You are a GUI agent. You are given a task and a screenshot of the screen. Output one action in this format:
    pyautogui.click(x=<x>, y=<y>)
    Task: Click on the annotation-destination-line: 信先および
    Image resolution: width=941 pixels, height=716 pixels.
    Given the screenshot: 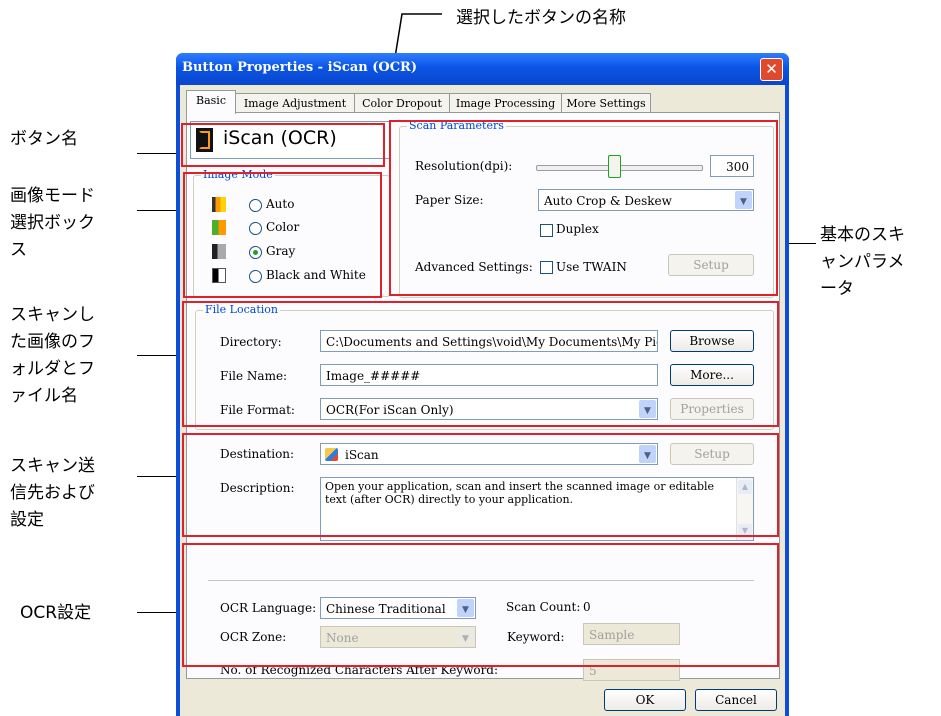 What is the action you would take?
    pyautogui.click(x=52, y=493)
    